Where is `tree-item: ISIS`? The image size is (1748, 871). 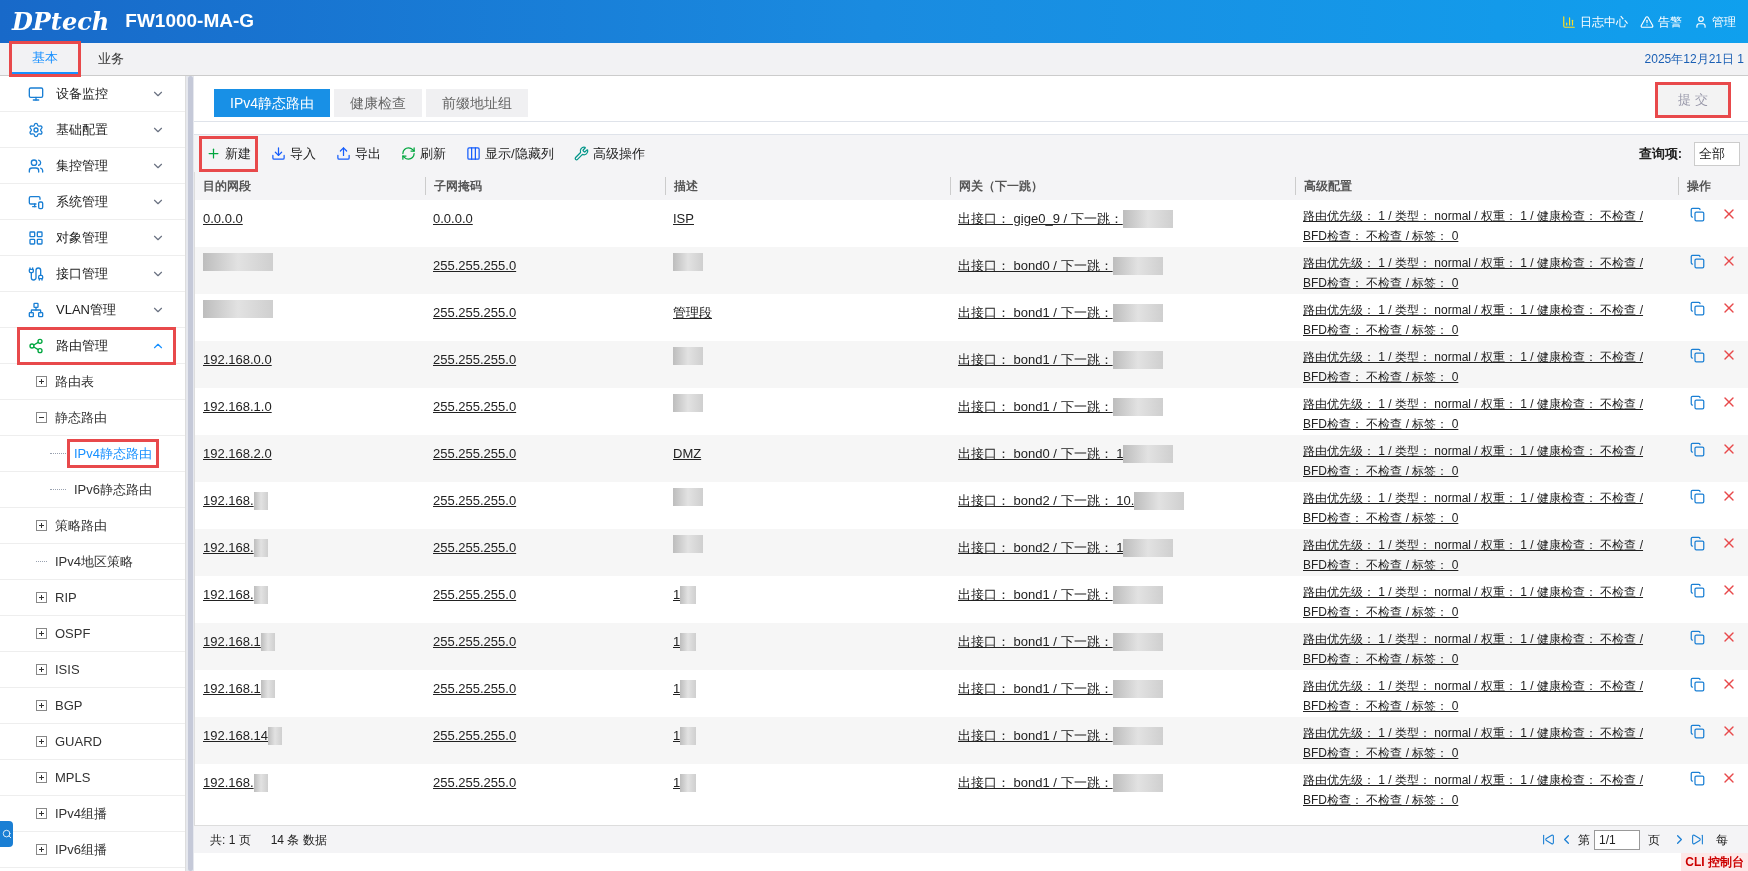
tree-item: ISIS is located at coordinates (67, 669).